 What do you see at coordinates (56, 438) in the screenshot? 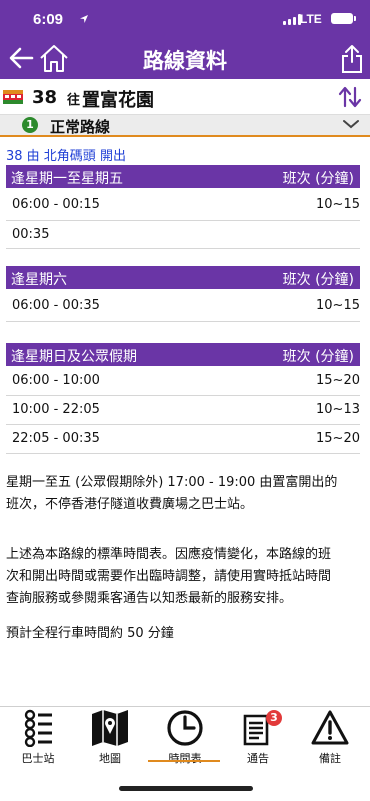
I see `time-range: 22:05 - 00:35` at bounding box center [56, 438].